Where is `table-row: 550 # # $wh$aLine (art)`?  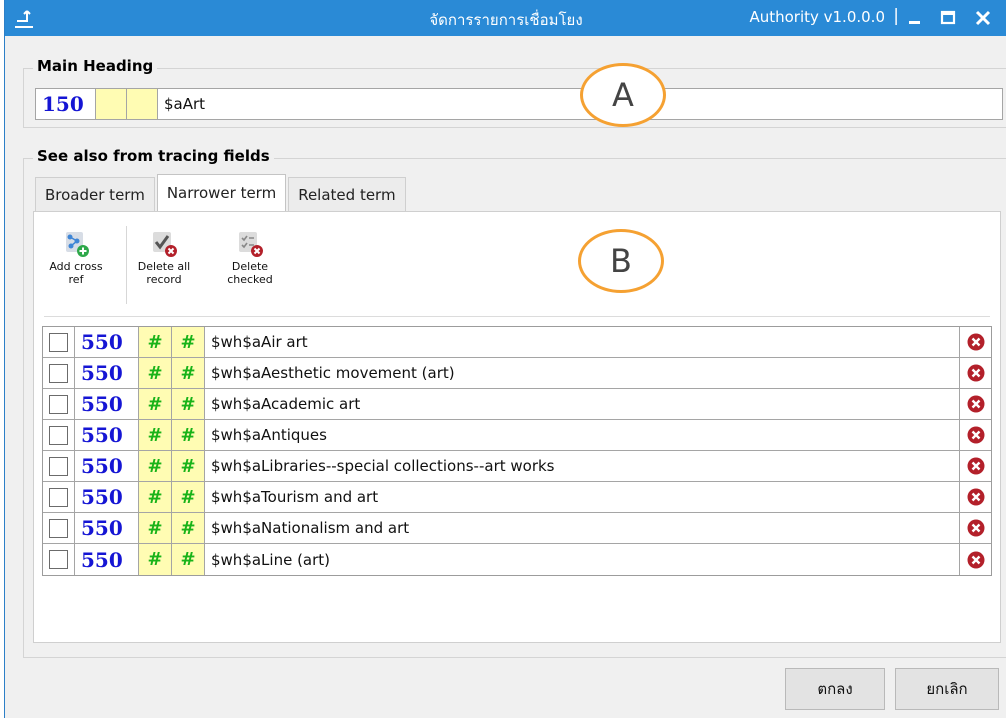
table-row: 550 # # $wh$aLine (art) is located at coordinates (517, 559).